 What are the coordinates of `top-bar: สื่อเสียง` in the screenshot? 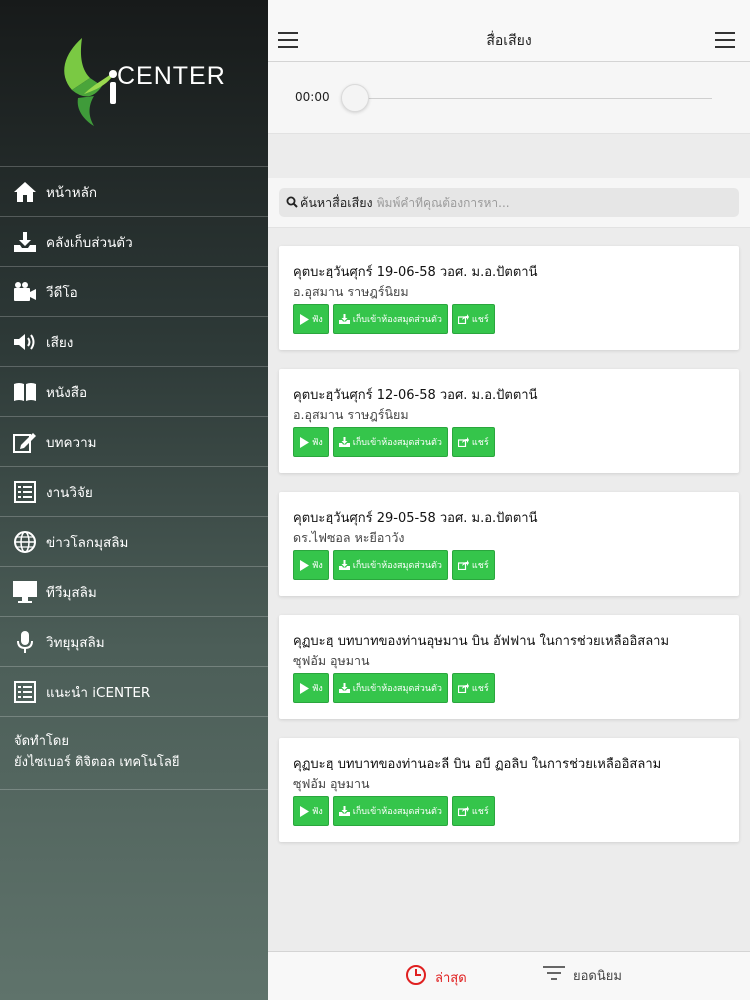 It's located at (509, 31).